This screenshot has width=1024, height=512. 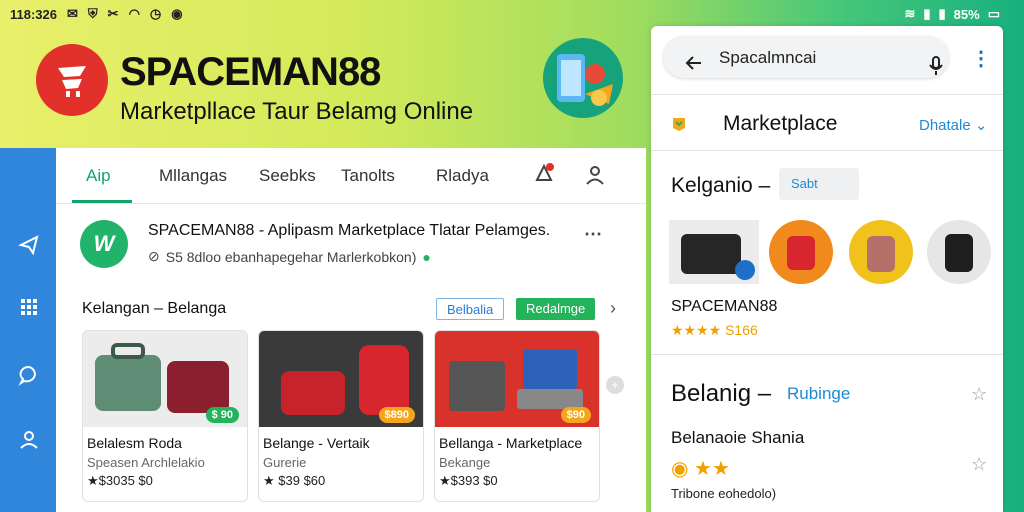 What do you see at coordinates (113, 13) in the screenshot?
I see `bolt-icon: ✂` at bounding box center [113, 13].